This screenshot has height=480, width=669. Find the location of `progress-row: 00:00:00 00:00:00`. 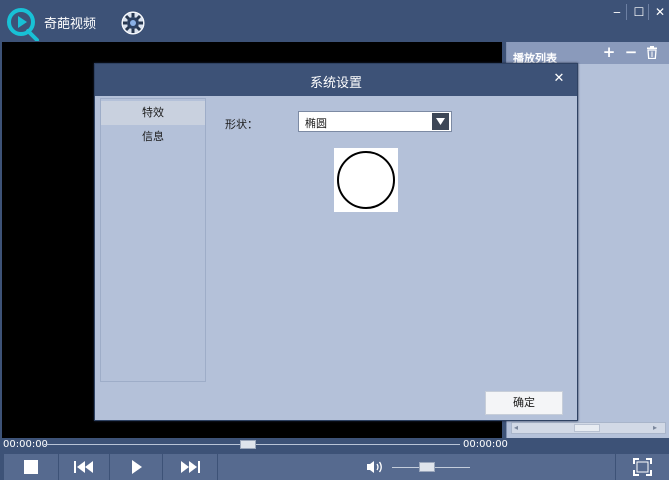

progress-row: 00:00:00 00:00:00 is located at coordinates (334, 445).